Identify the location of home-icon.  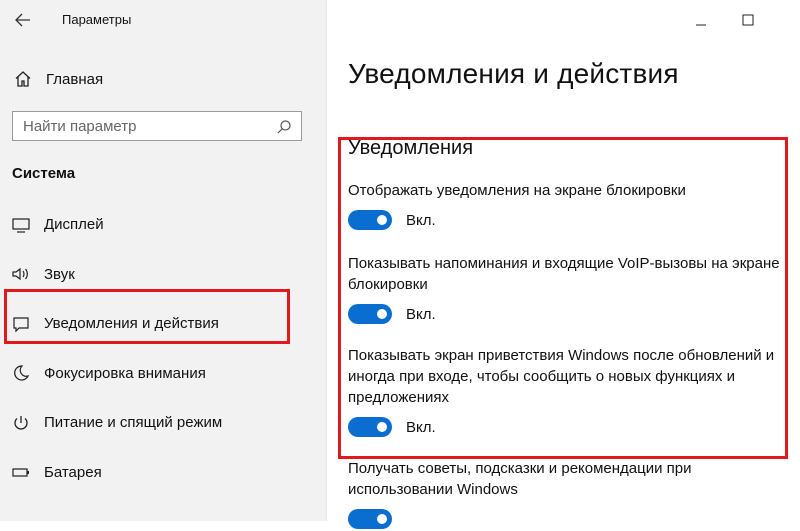
(23, 79).